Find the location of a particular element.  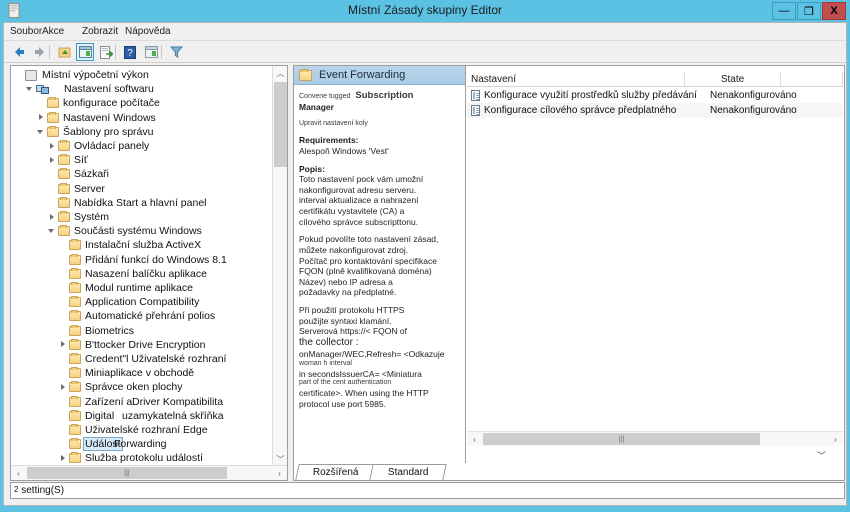

tree-item-label: Server is located at coordinates (89, 188).